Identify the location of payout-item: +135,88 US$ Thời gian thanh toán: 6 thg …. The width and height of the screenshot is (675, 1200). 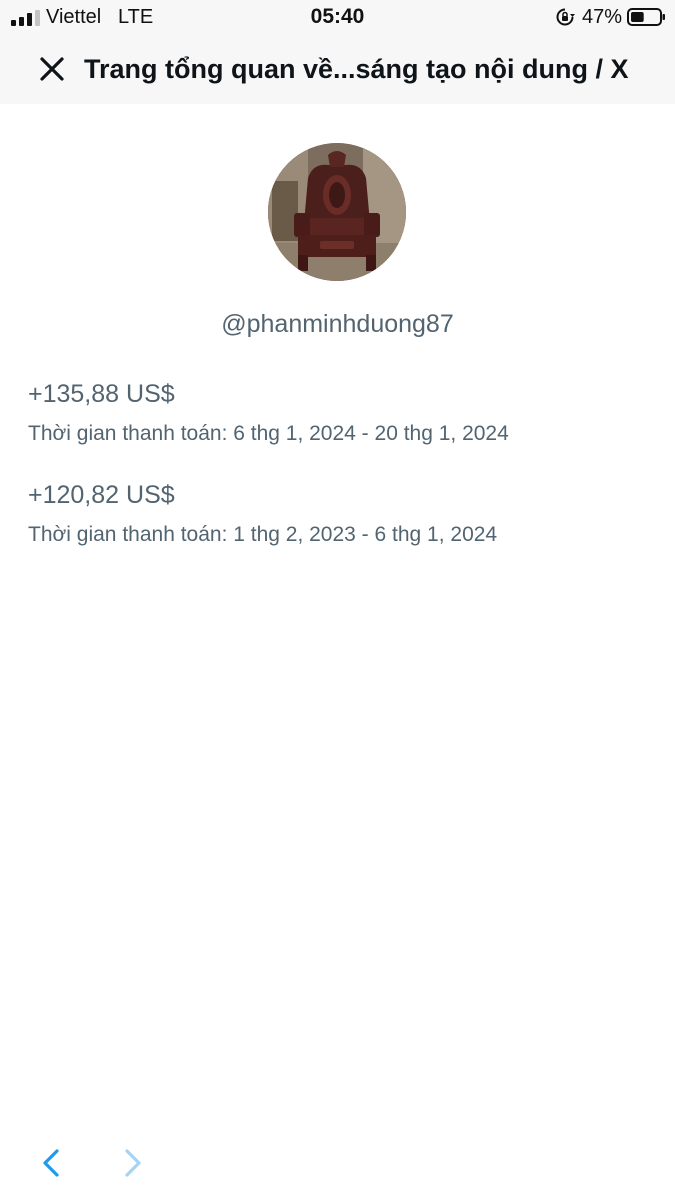
(338, 413).